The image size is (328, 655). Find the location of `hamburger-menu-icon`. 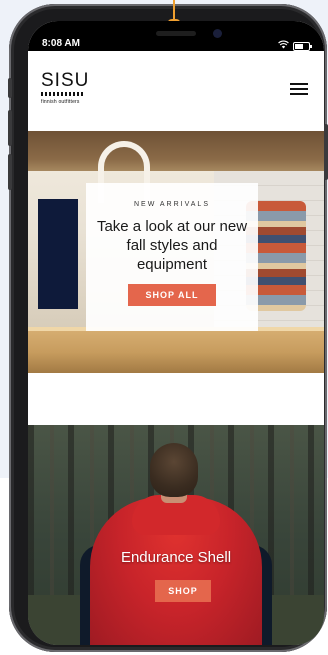

hamburger-menu-icon is located at coordinates (299, 89).